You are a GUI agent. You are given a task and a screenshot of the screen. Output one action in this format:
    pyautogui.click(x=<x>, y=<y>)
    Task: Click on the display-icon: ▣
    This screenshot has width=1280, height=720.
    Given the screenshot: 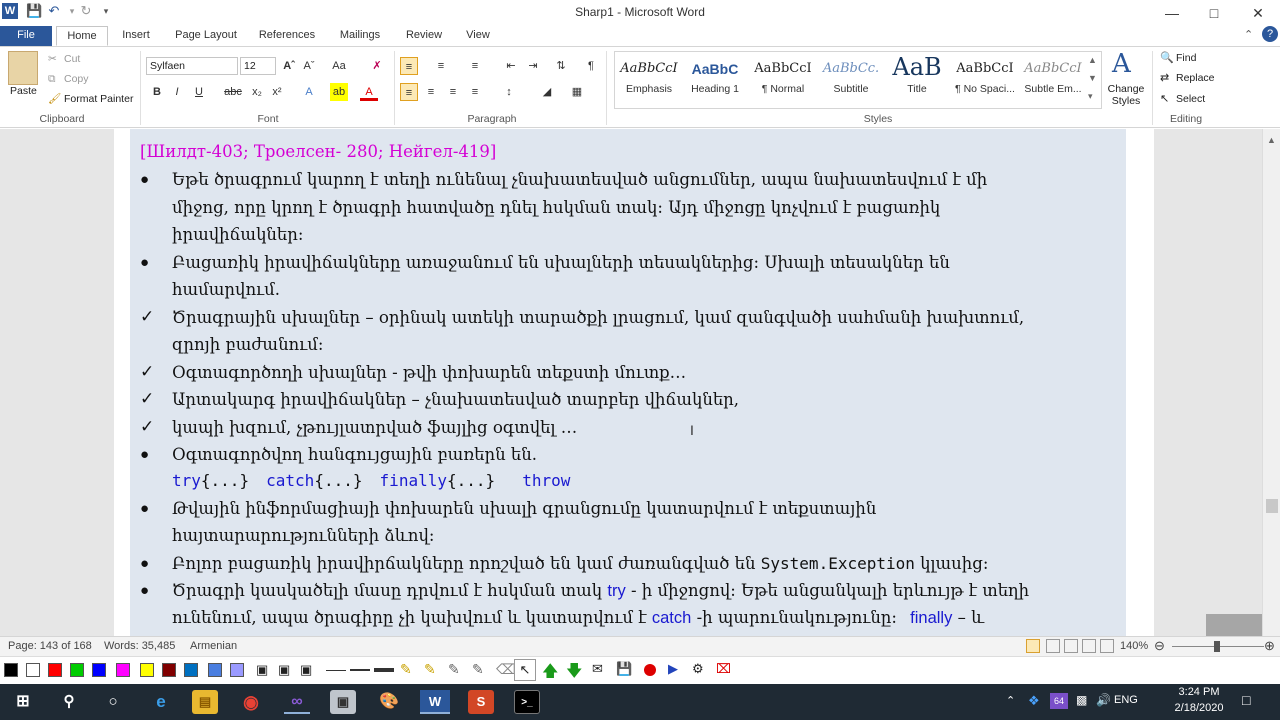 What is the action you would take?
    pyautogui.click(x=306, y=670)
    